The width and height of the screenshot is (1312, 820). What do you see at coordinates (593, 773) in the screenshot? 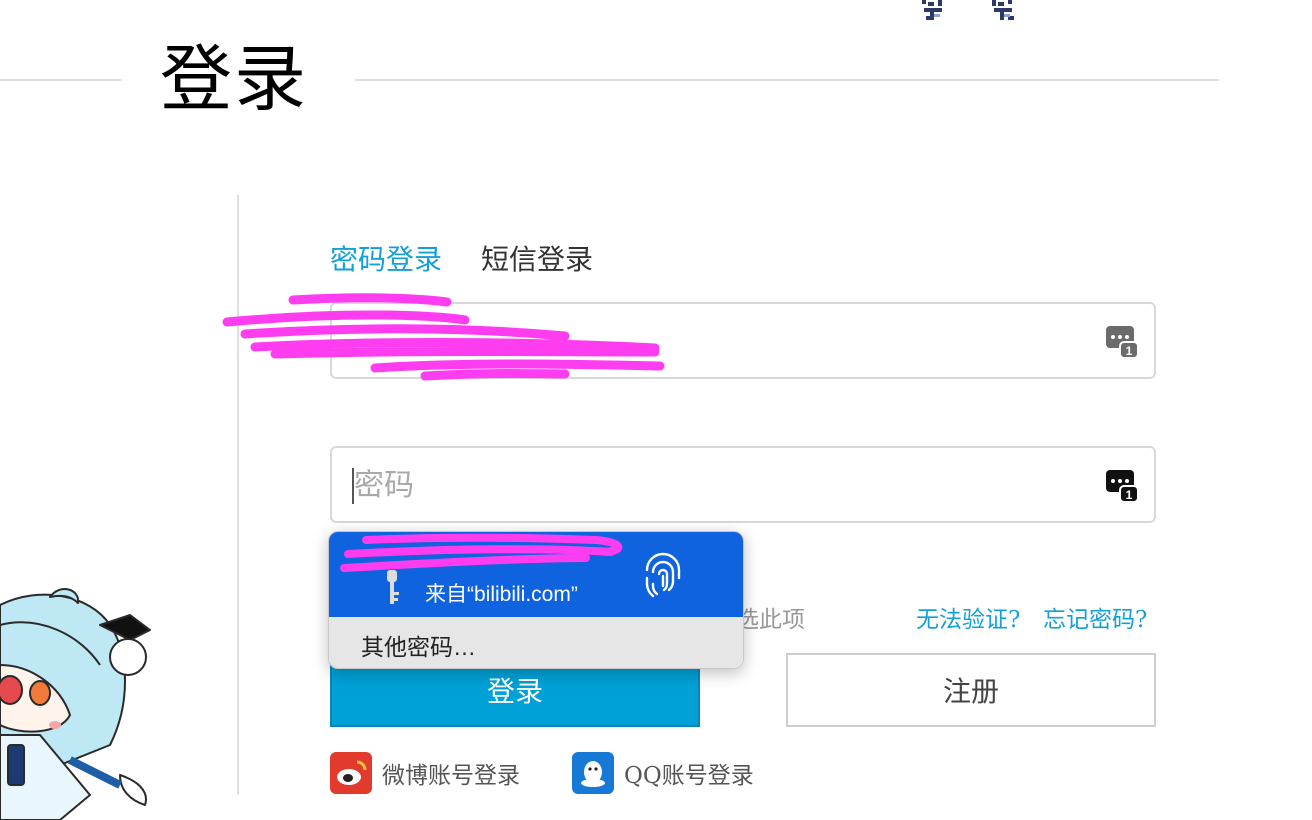
I see `qq-icon` at bounding box center [593, 773].